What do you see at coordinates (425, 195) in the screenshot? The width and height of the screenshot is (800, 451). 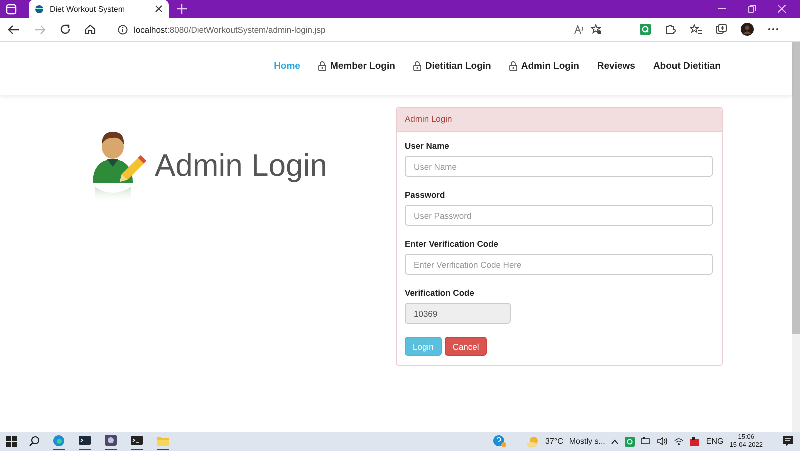 I see `field-label: Password` at bounding box center [425, 195].